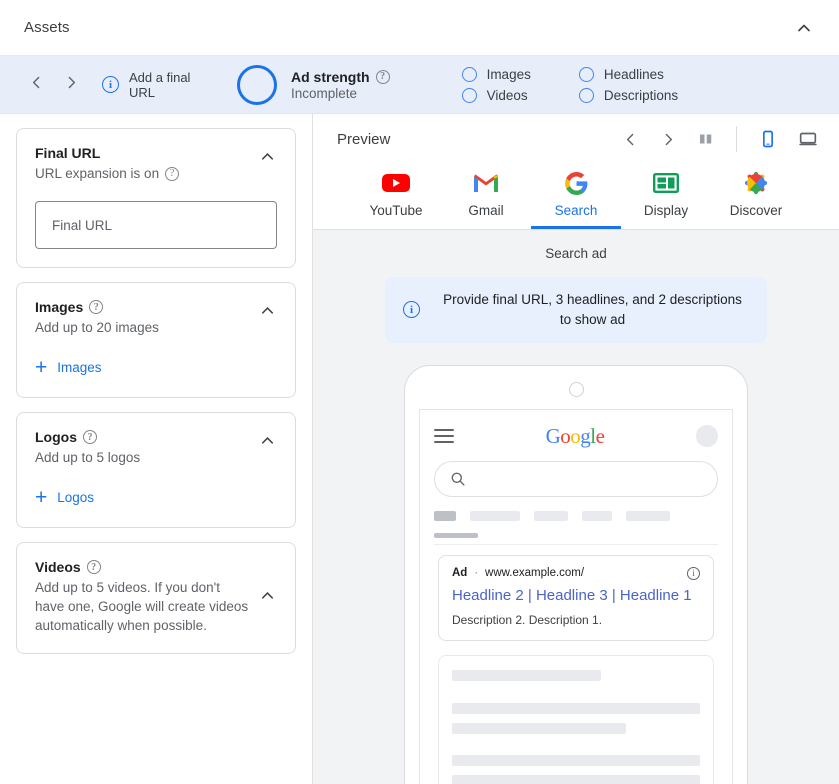 The height and width of the screenshot is (784, 839). What do you see at coordinates (630, 139) in the screenshot?
I see `preview-prev-button` at bounding box center [630, 139].